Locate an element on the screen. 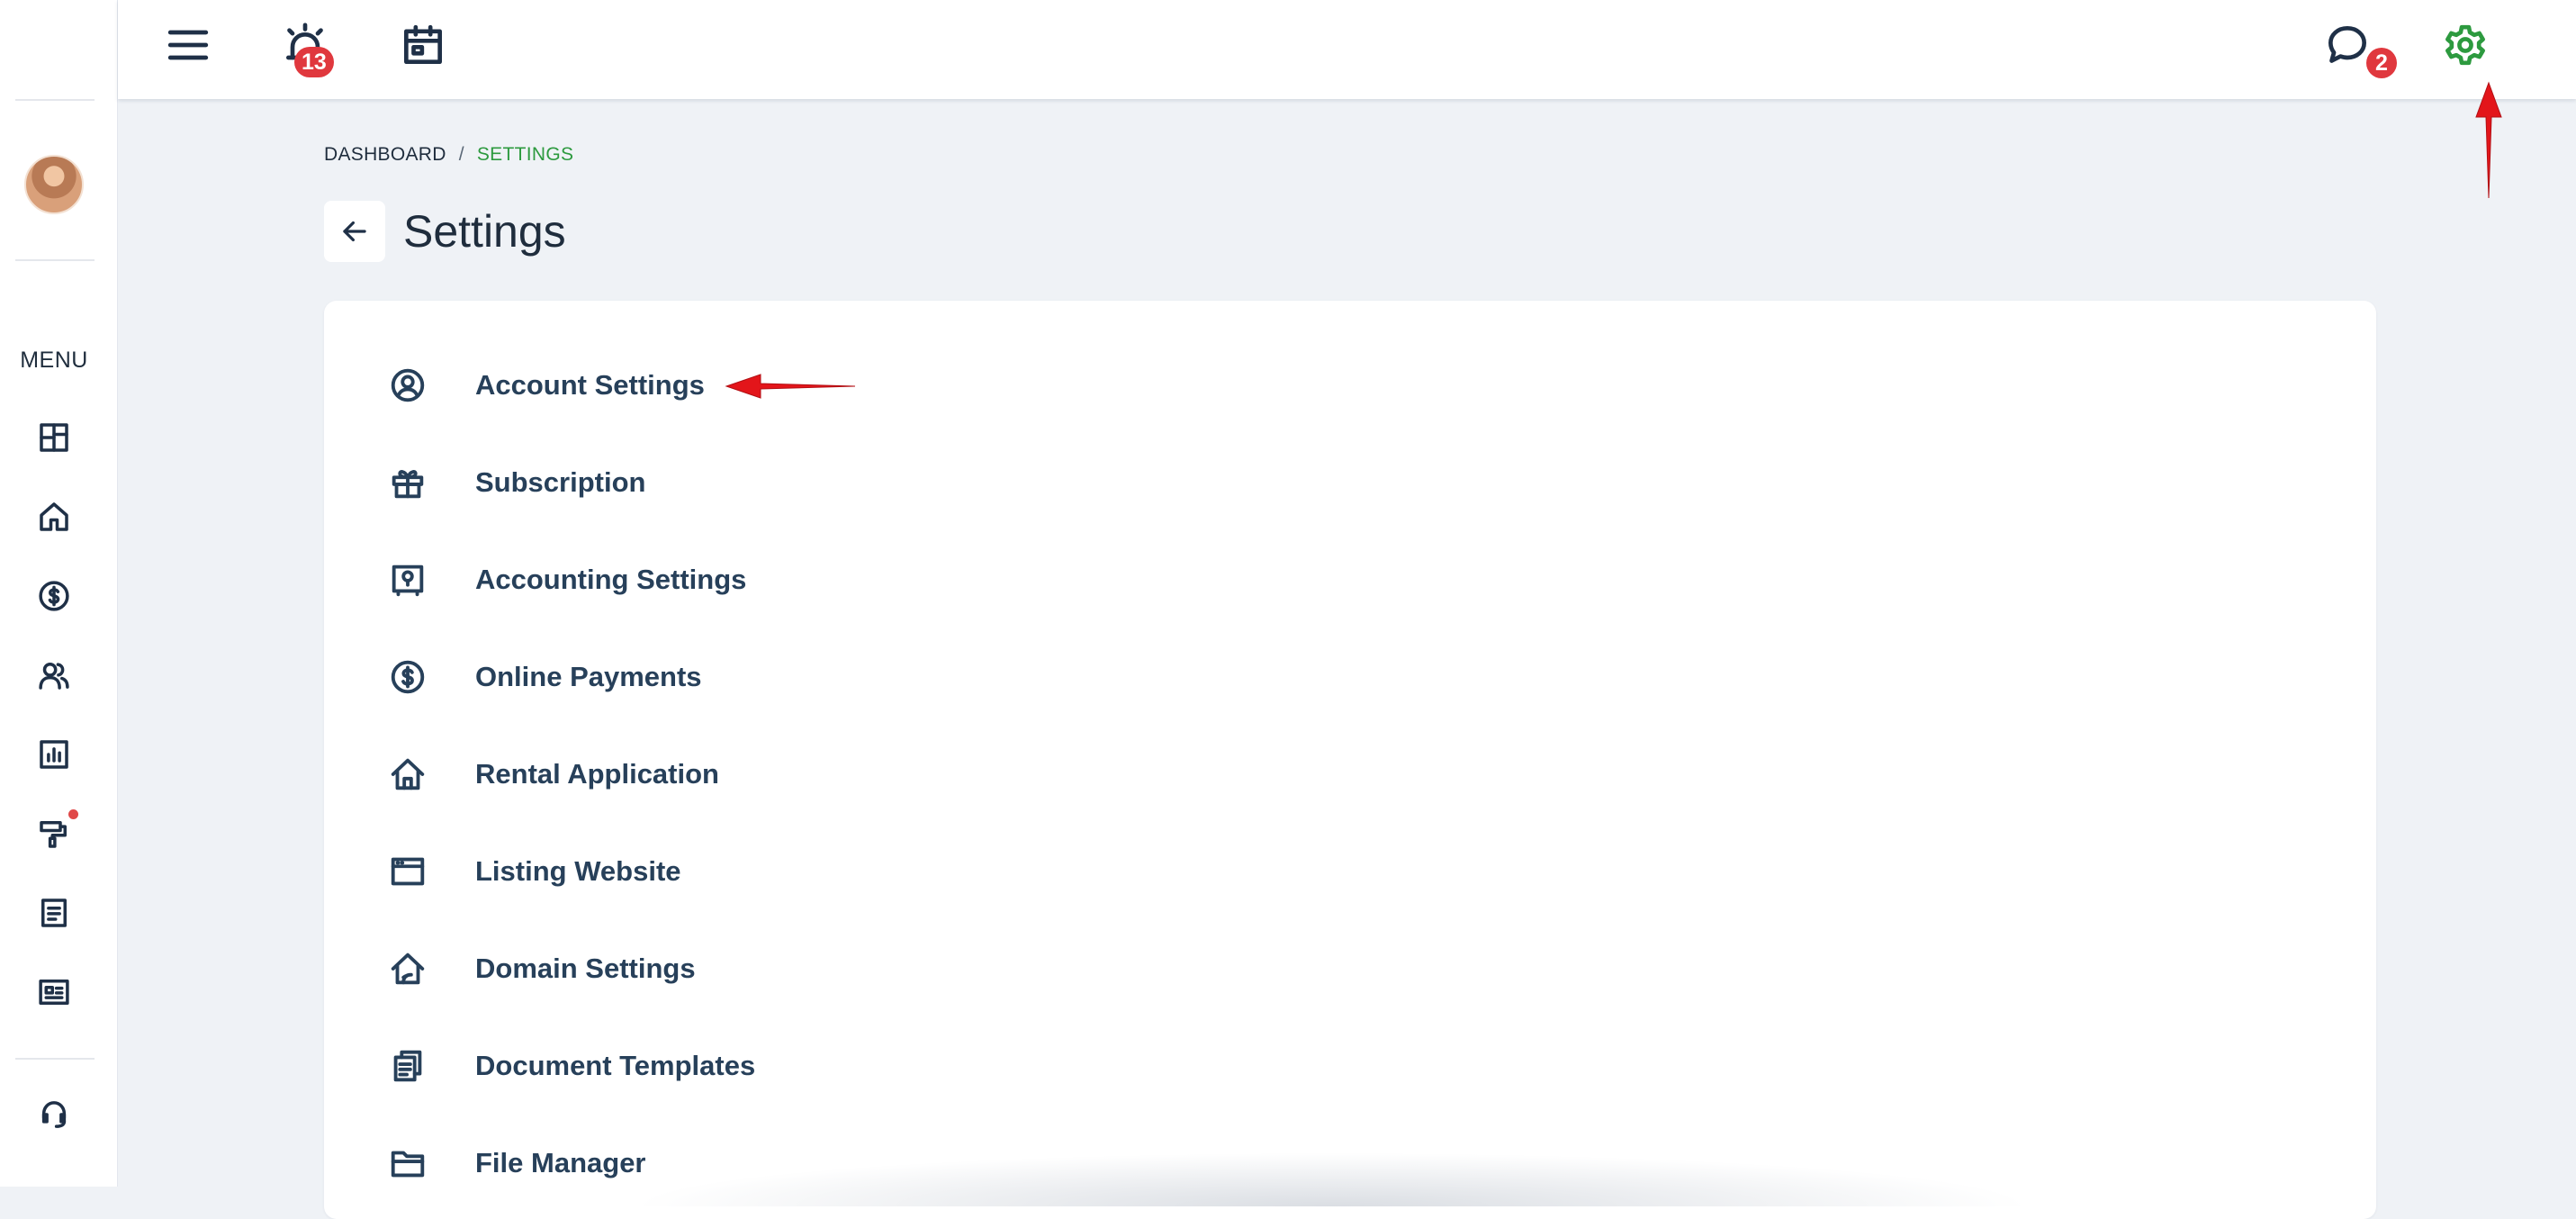 The image size is (2576, 1219). top-bar: 13 2 is located at coordinates (1347, 50).